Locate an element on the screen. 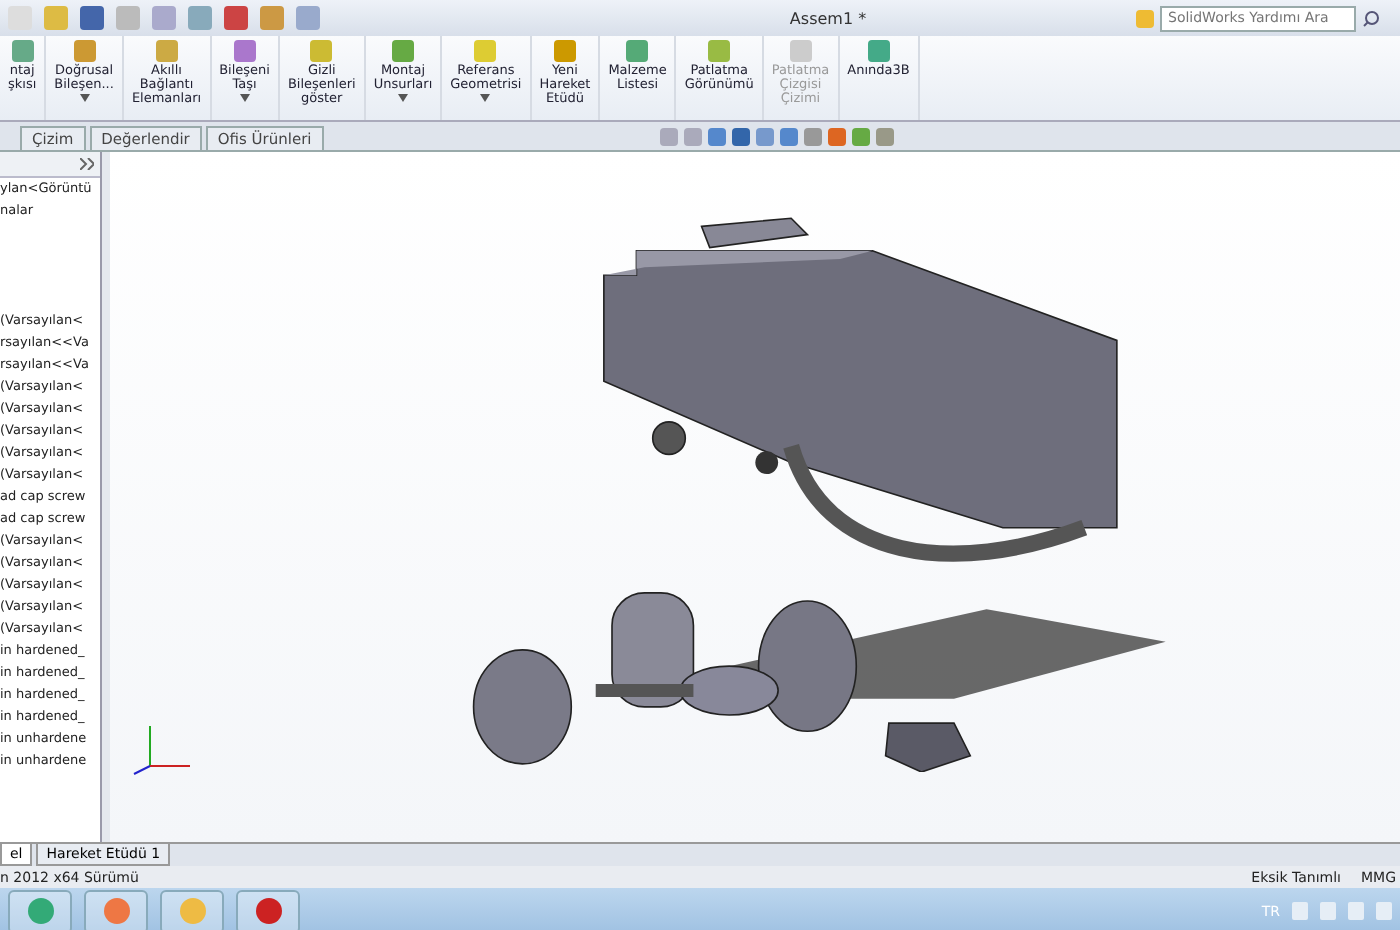 Image resolution: width=1400 pixels, height=930 pixels. expand-icon is located at coordinates (87, 164).